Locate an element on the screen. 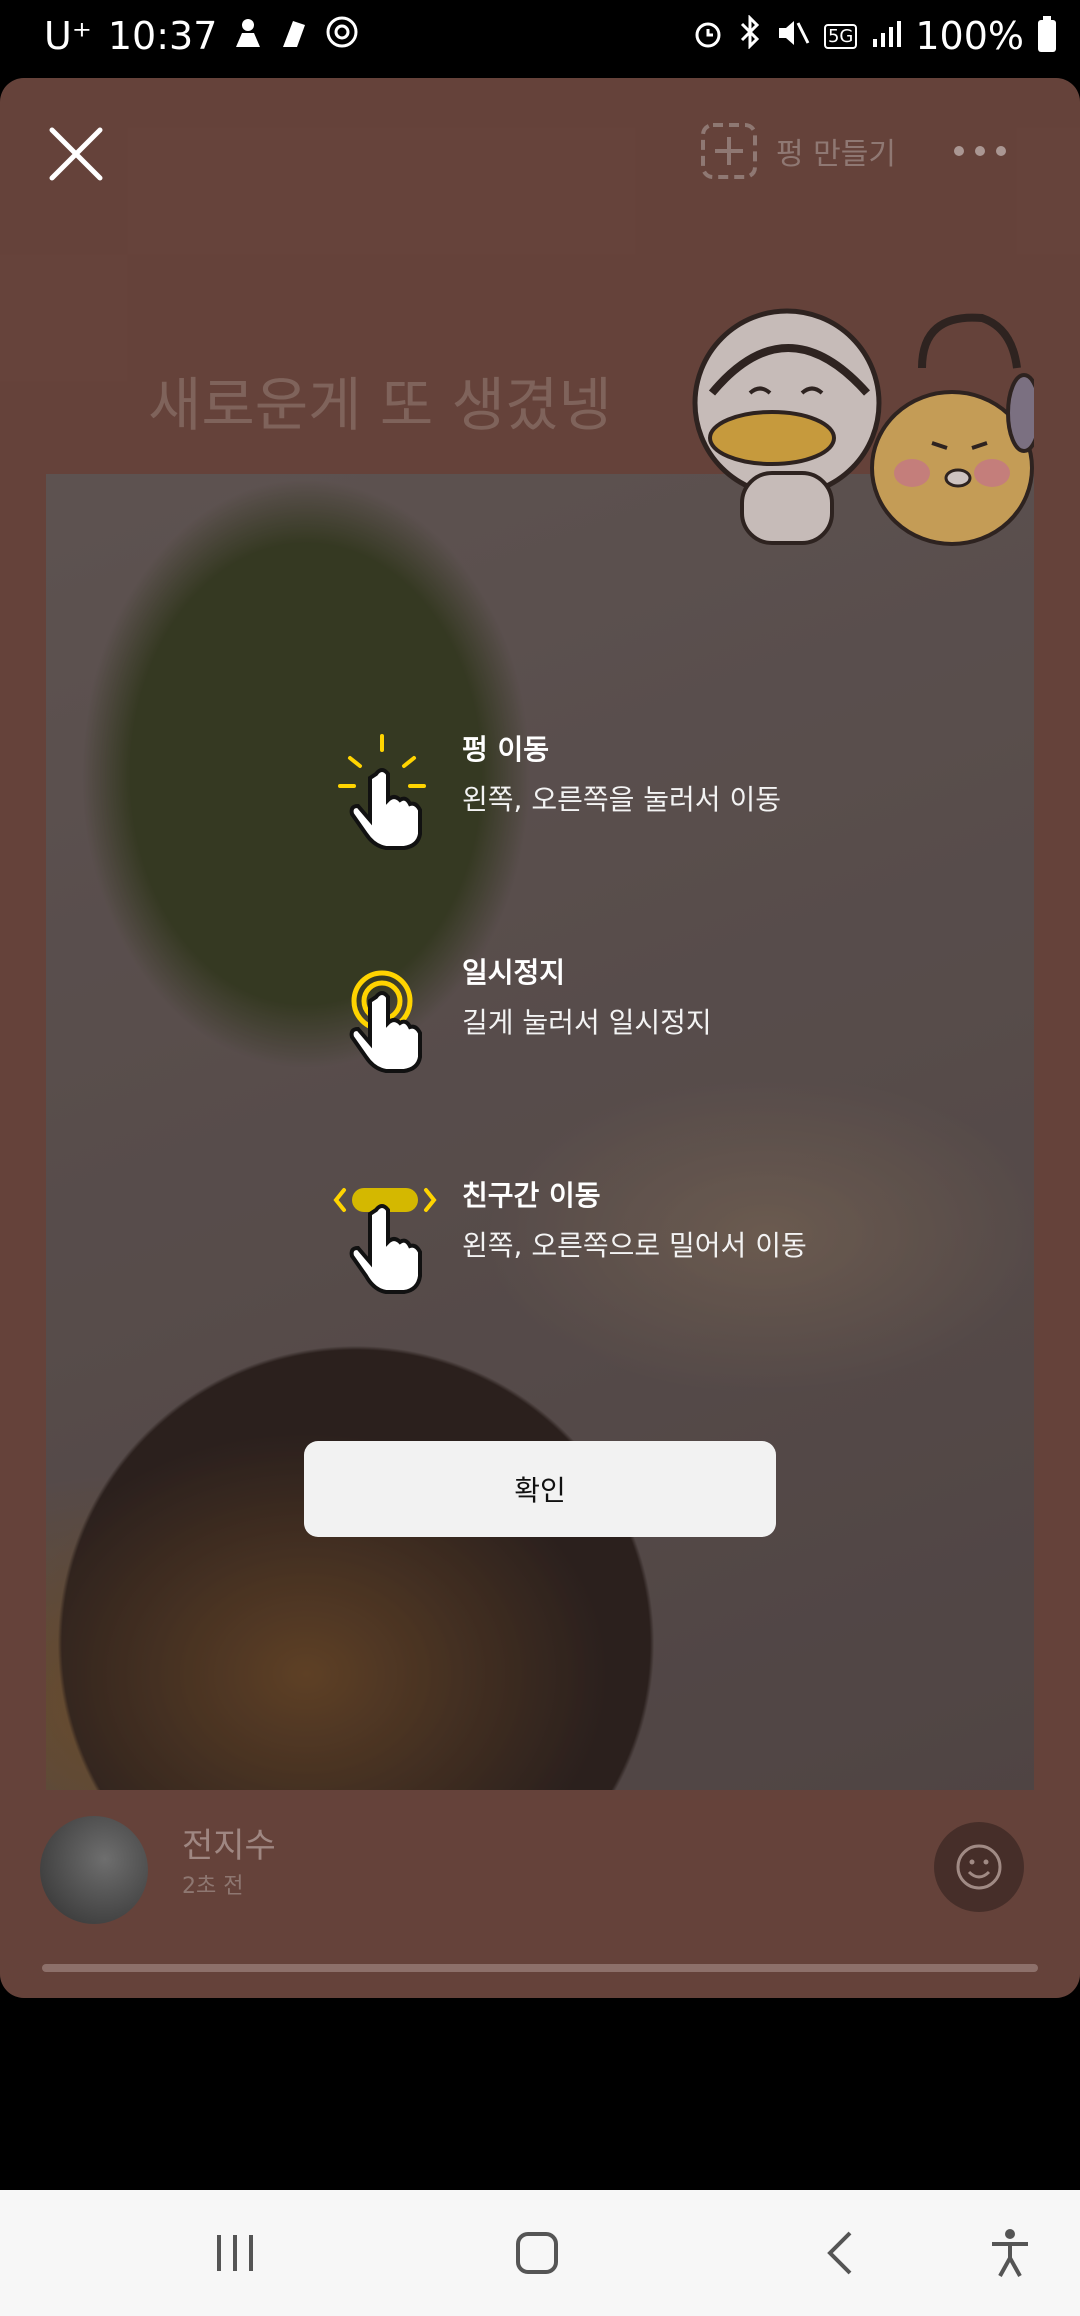 Image resolution: width=1080 pixels, height=2316 pixels. guide-item-pause: 일시정지 길게 눌러서 일시정지 is located at coordinates (540, 1018).